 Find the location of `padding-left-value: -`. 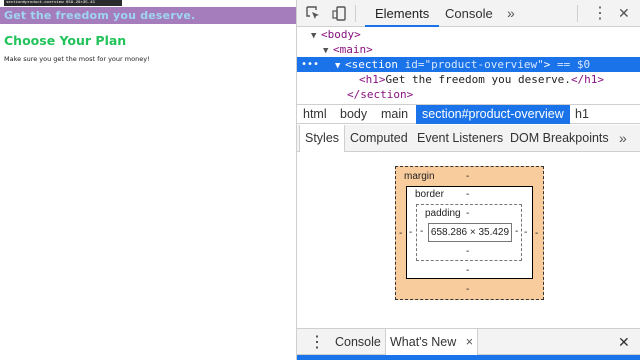

padding-left-value: - is located at coordinates (421, 231).